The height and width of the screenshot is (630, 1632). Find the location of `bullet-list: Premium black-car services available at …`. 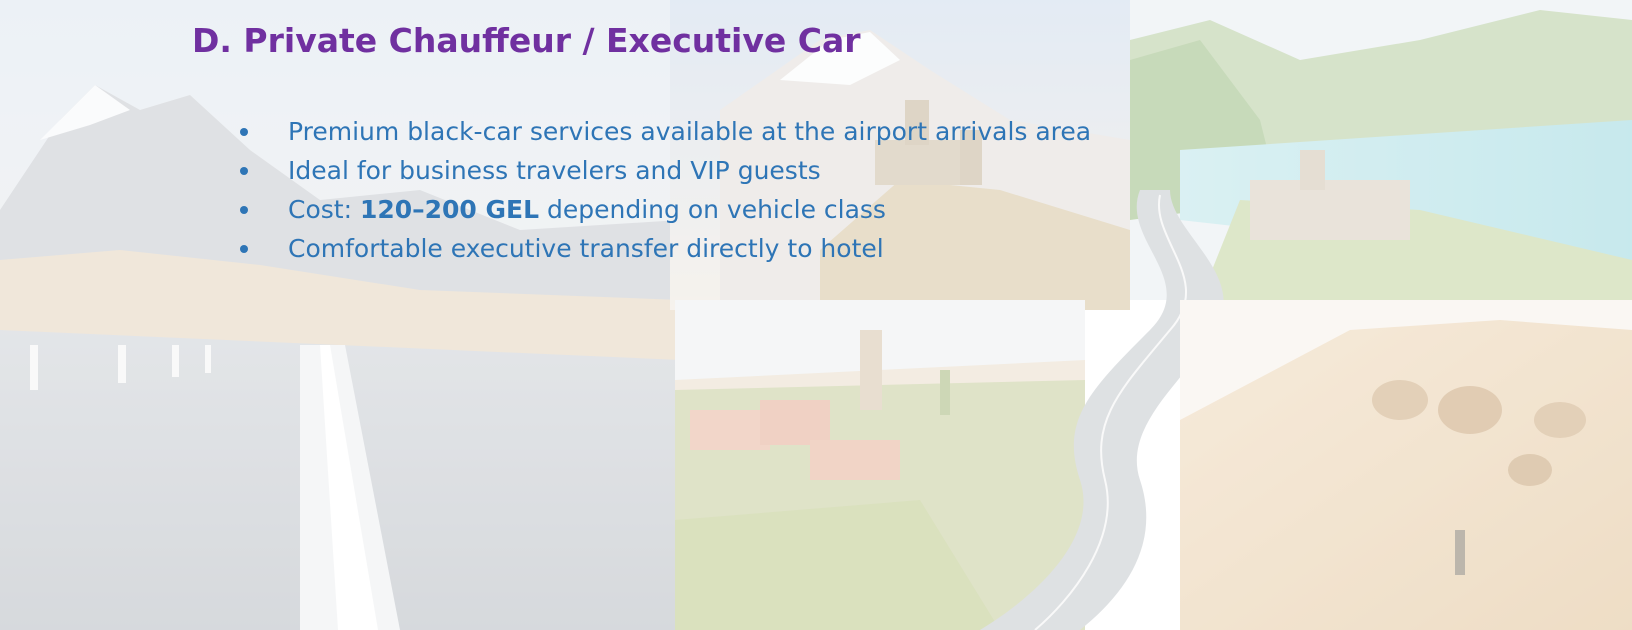

bullet-list: Premium black-car services available at … is located at coordinates (664, 190).